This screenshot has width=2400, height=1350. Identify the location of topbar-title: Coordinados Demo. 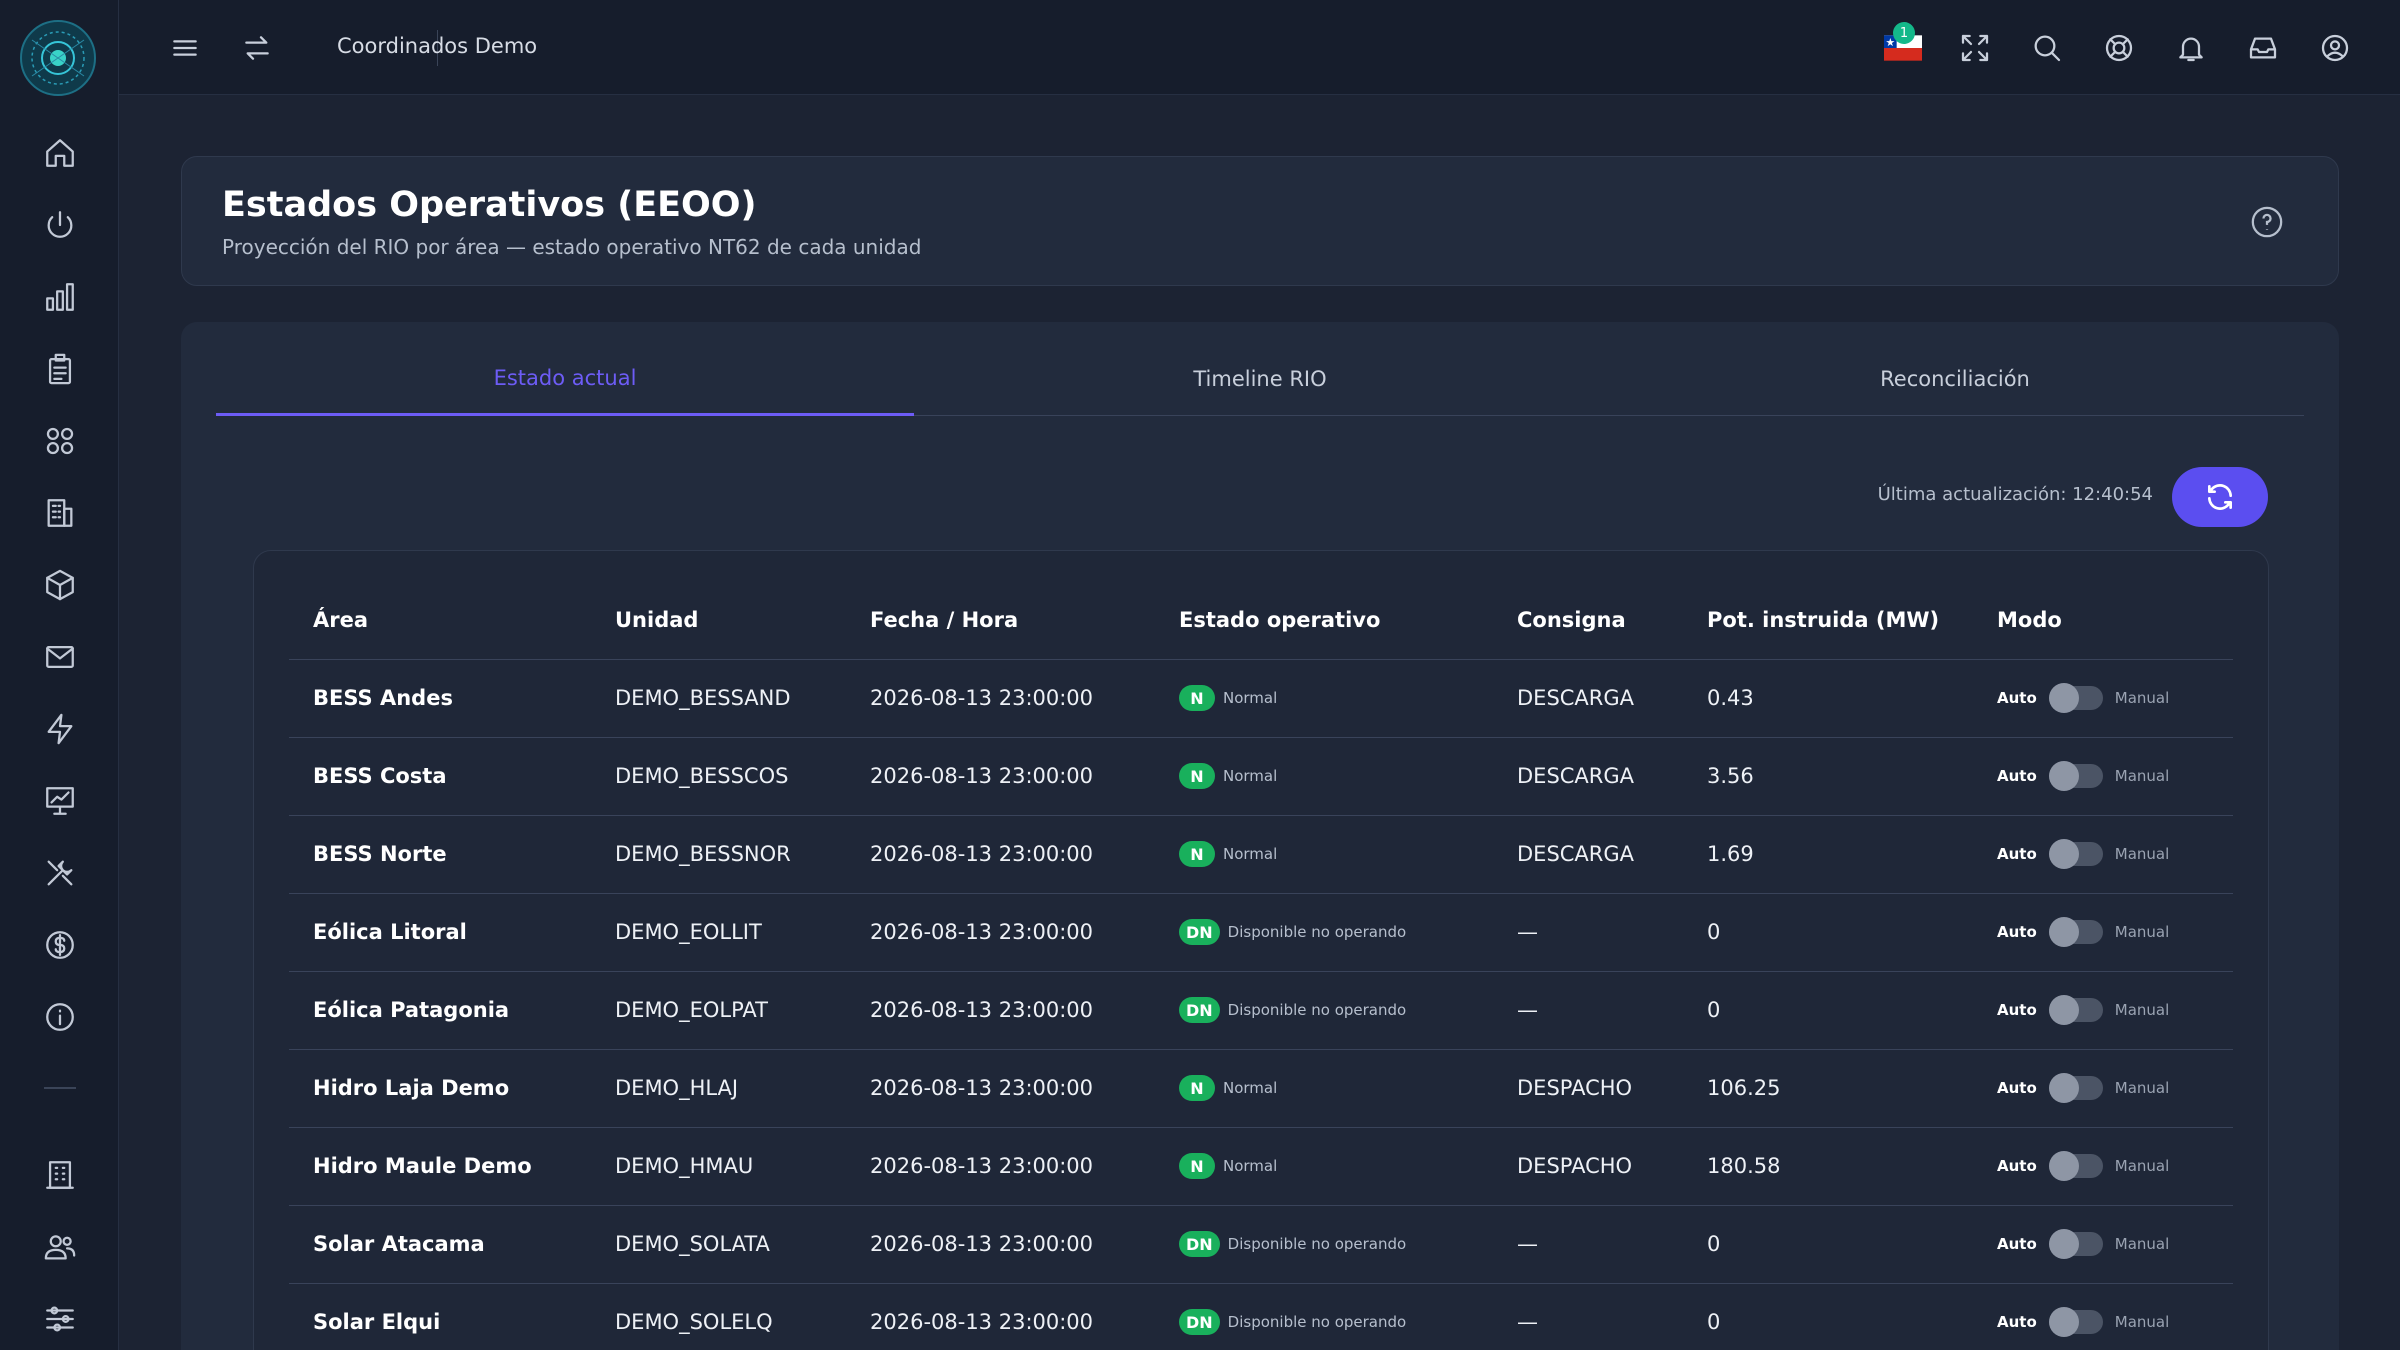
(437, 46).